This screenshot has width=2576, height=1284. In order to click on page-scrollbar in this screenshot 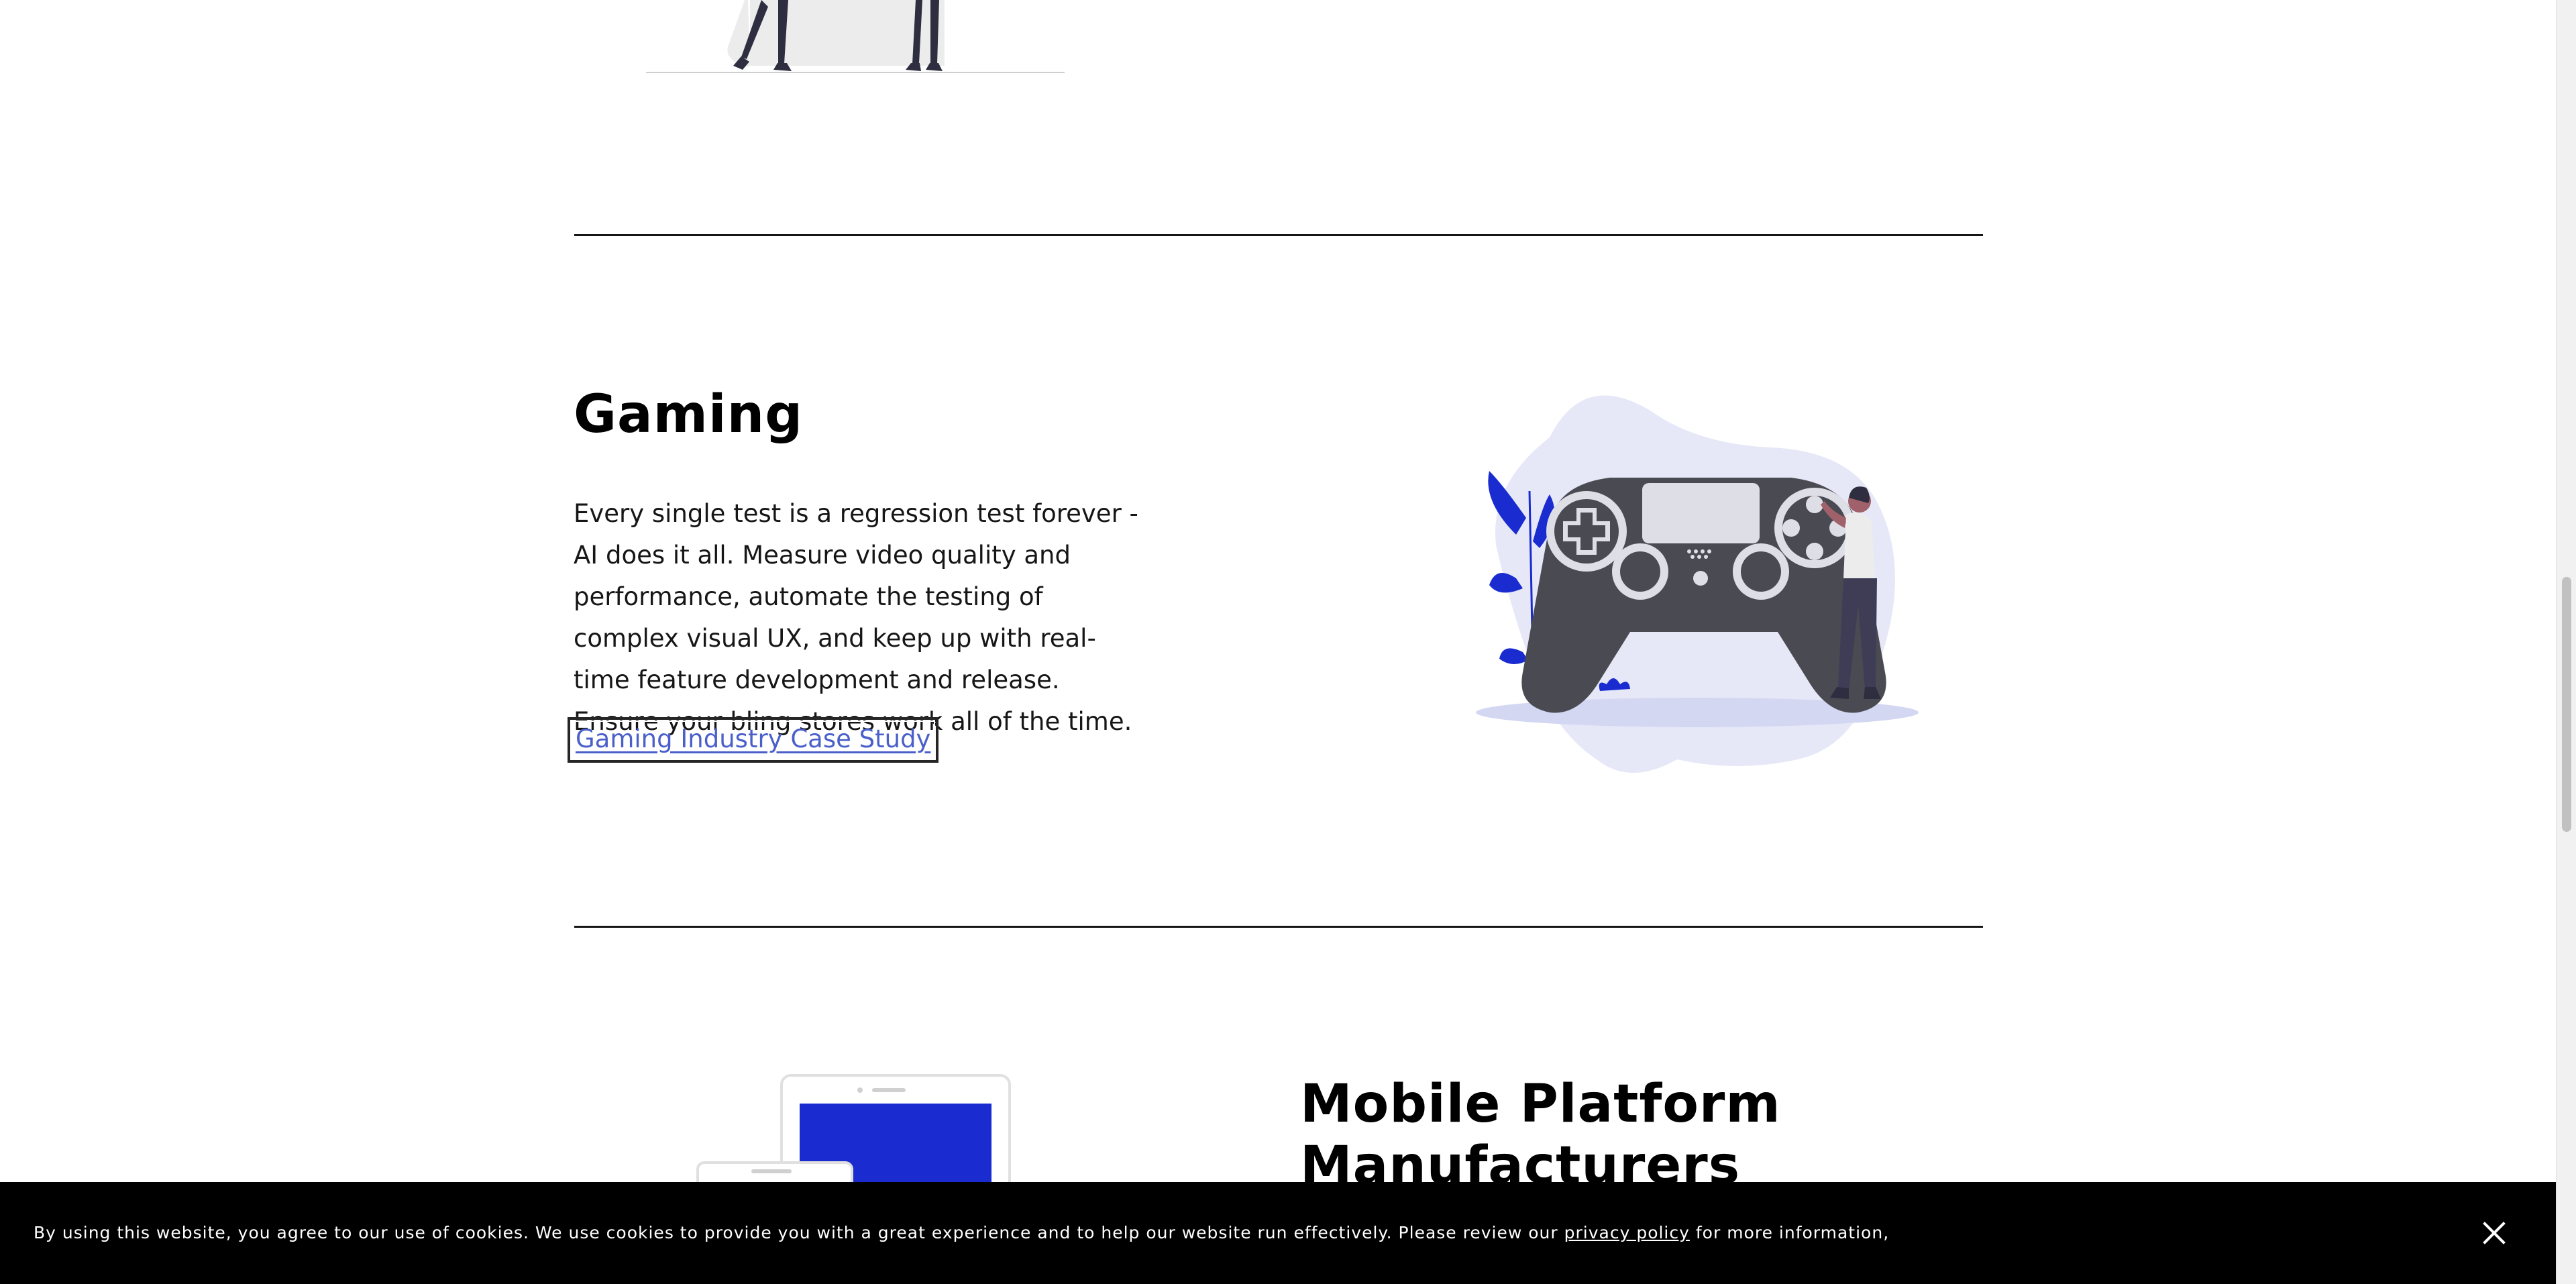, I will do `click(2566, 642)`.